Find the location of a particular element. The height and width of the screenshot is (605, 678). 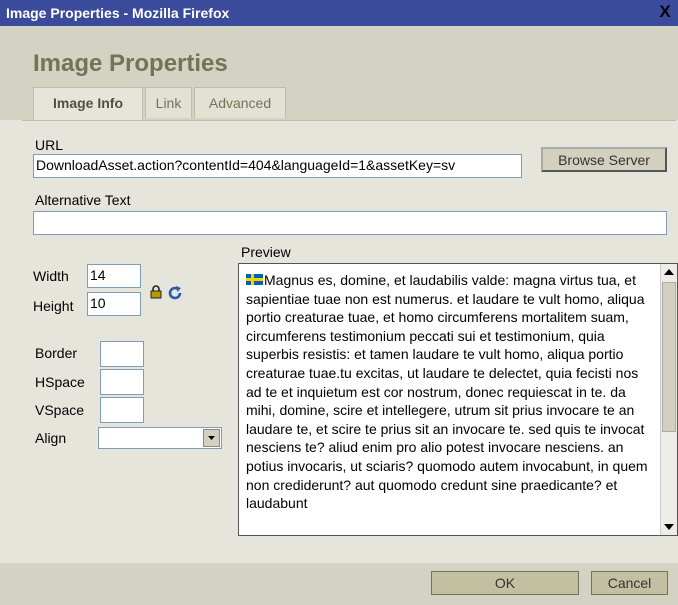

height-label: Height is located at coordinates (53, 306).